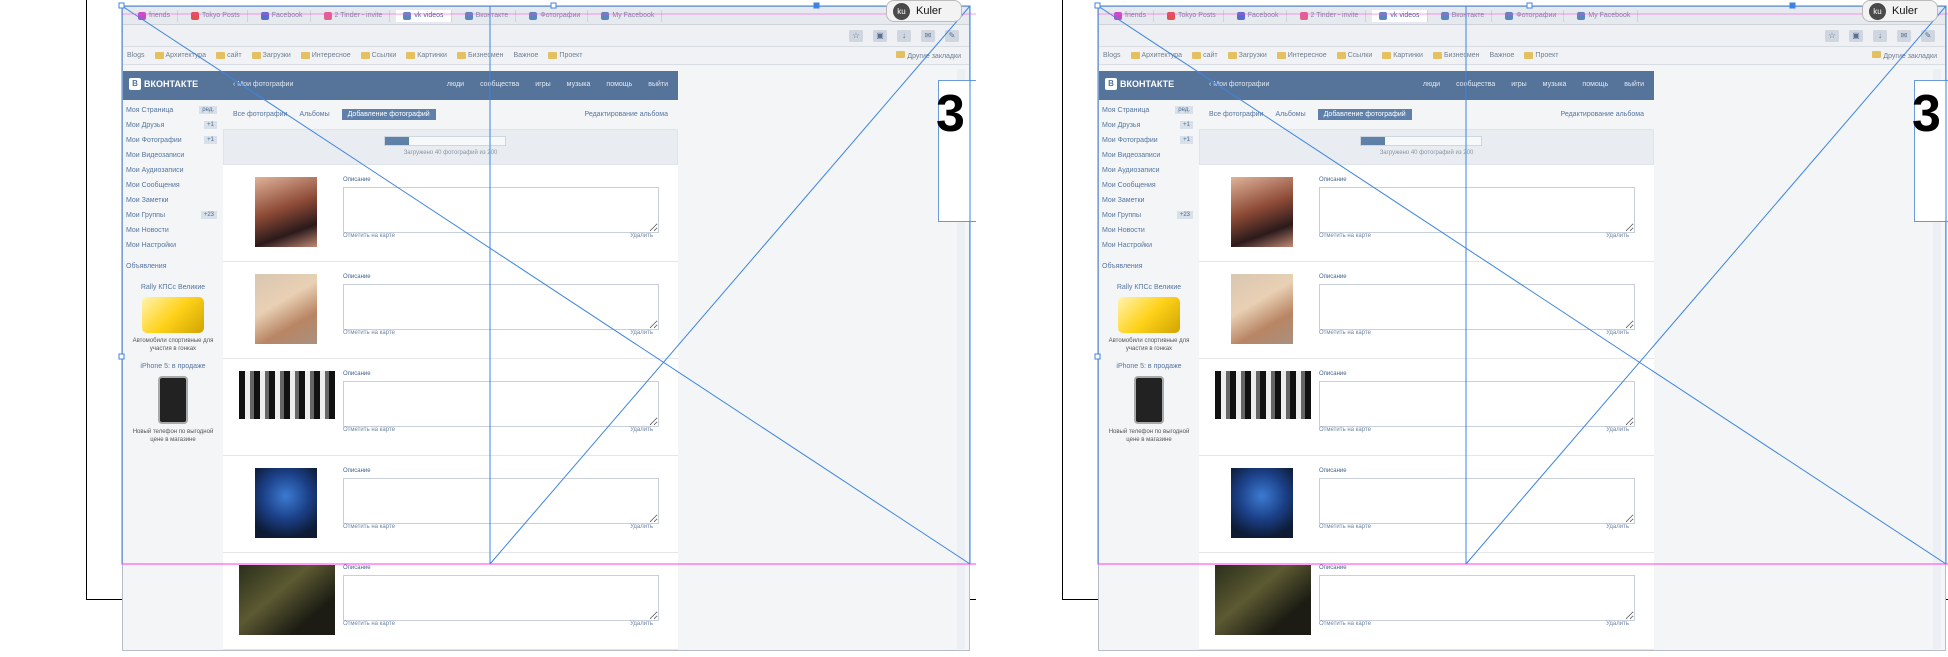 The width and height of the screenshot is (1948, 657). Describe the element at coordinates (180, 55) in the screenshot. I see `bookmark-item: Архитектура` at that location.